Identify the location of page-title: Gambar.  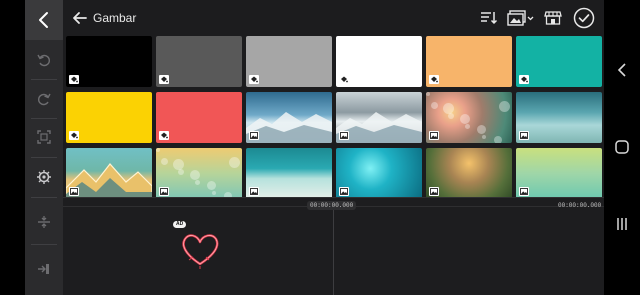
(115, 18).